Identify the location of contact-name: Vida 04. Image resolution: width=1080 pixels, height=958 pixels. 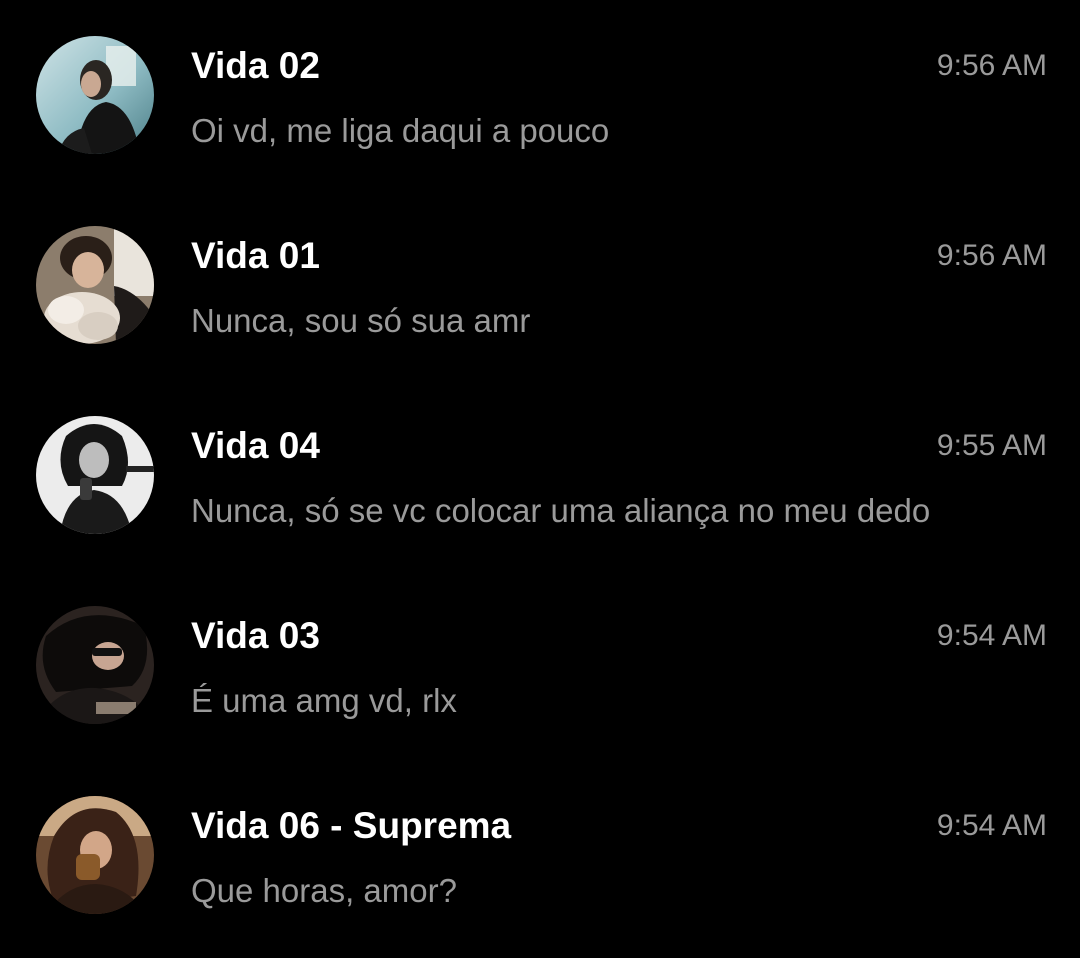
(255, 445).